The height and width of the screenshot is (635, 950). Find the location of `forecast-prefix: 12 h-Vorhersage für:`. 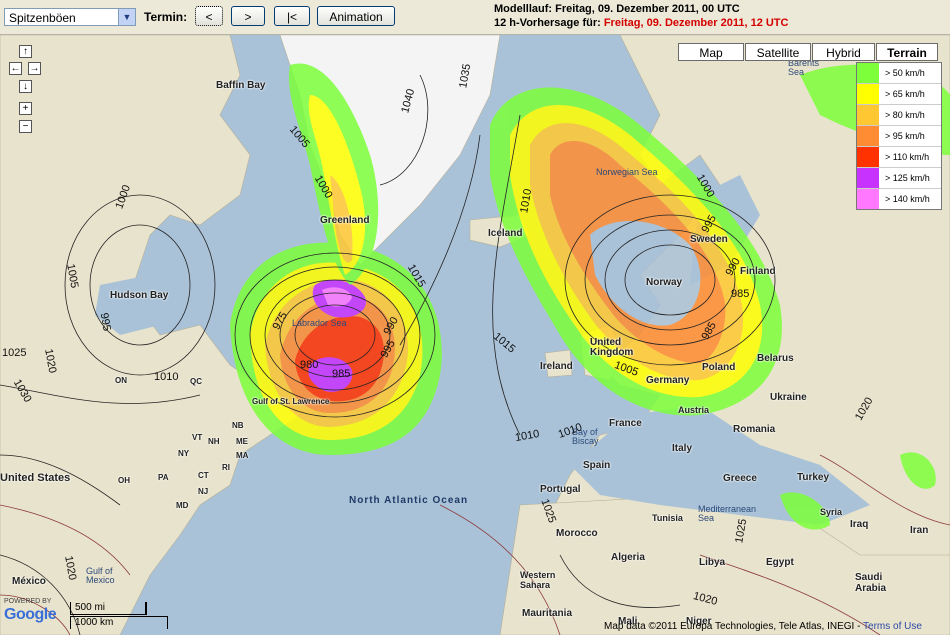

forecast-prefix: 12 h-Vorhersage für: is located at coordinates (549, 23).